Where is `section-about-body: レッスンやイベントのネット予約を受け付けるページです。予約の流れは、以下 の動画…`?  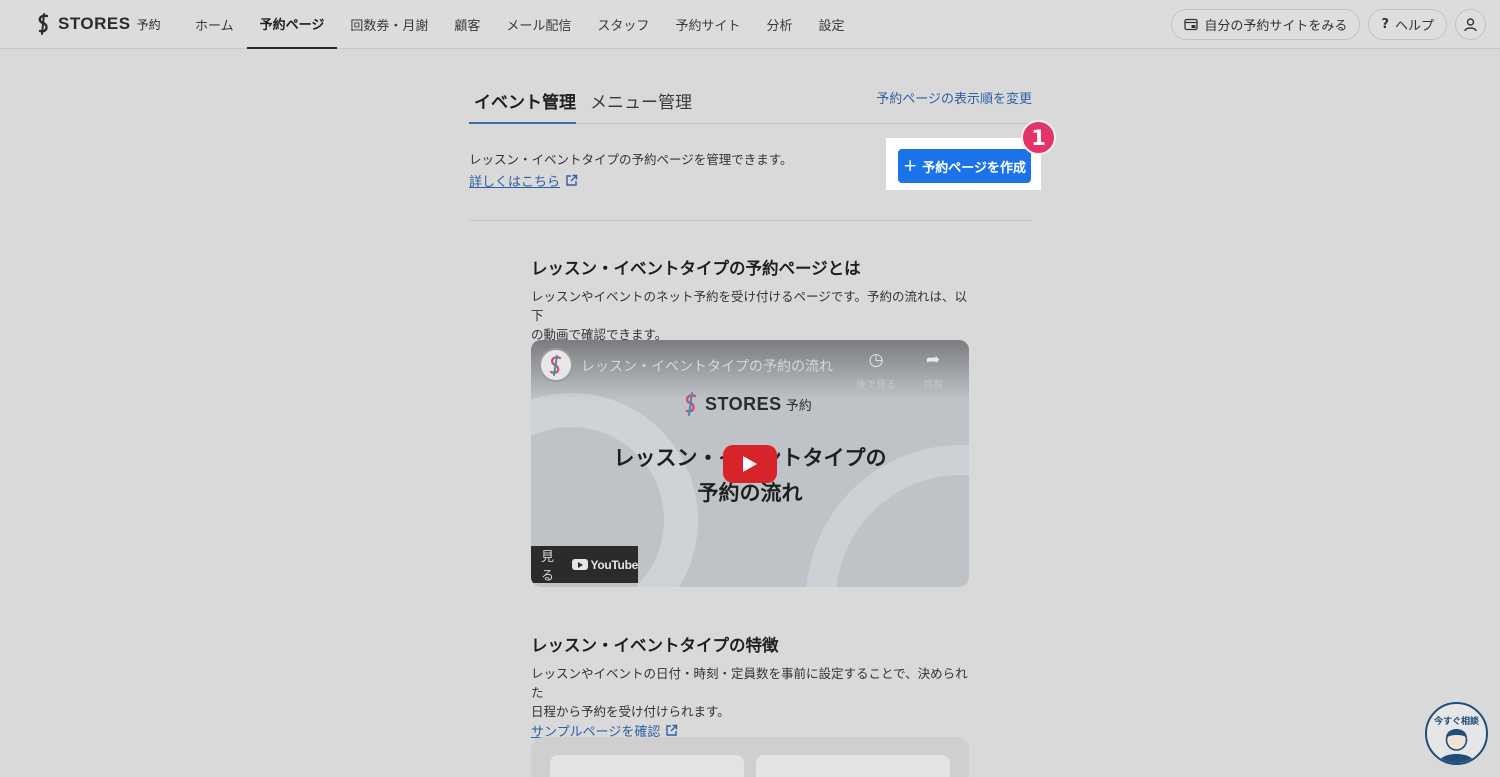
section-about-body: レッスンやイベントのネット予約を受け付けるページです。予約の流れは、以下 の動画… is located at coordinates (750, 315).